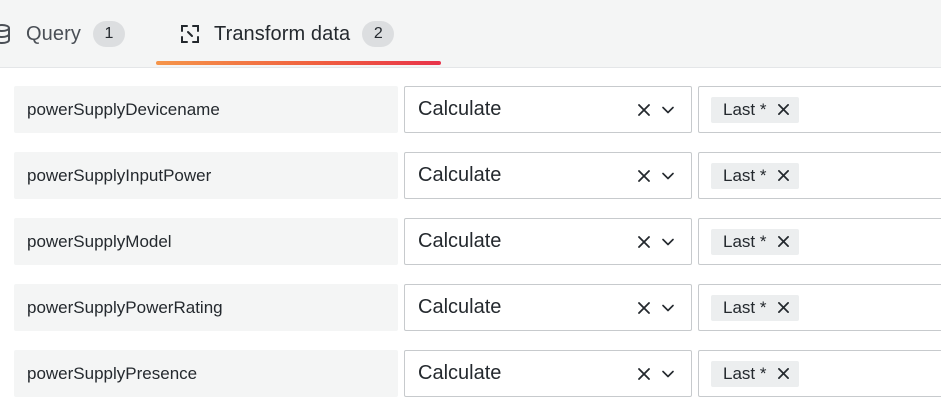  I want to click on field-name-label: powerSupplyModel, so click(206, 241).